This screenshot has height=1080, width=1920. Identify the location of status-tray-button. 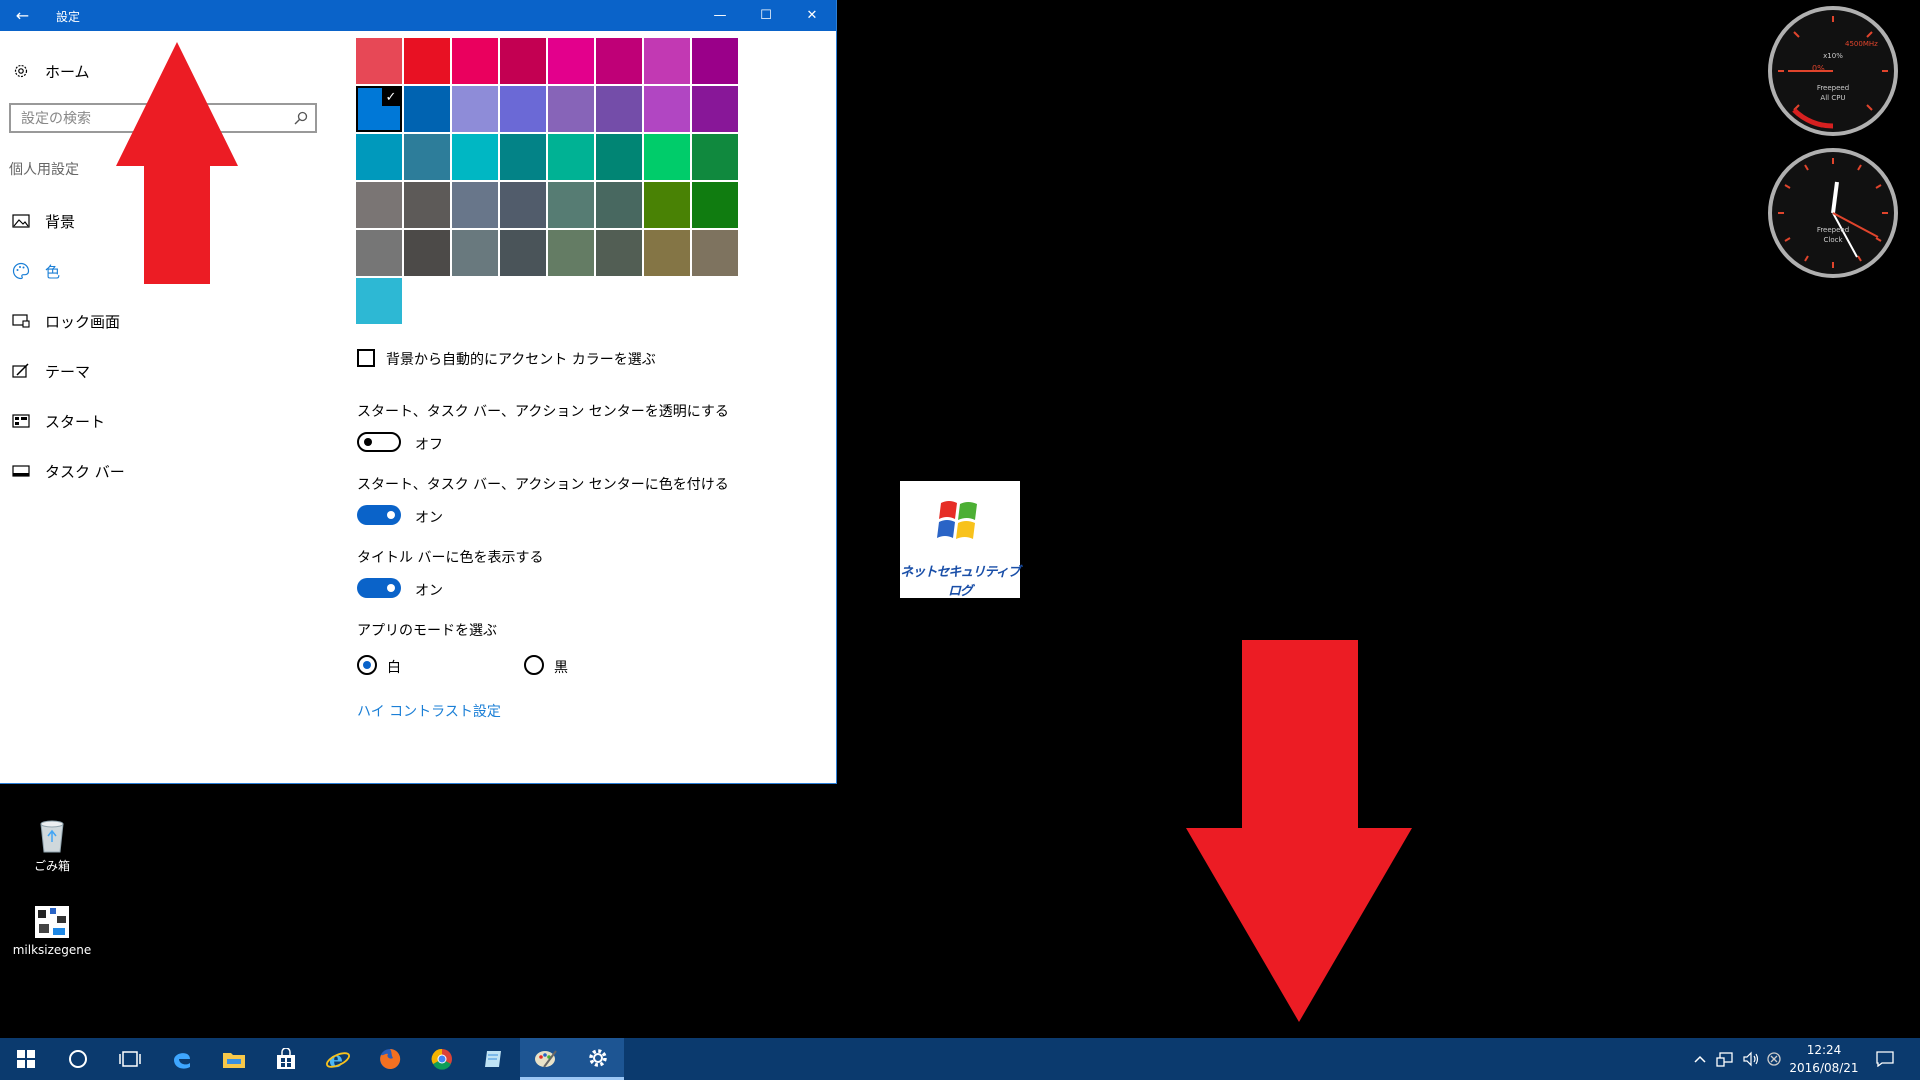
(1774, 1059).